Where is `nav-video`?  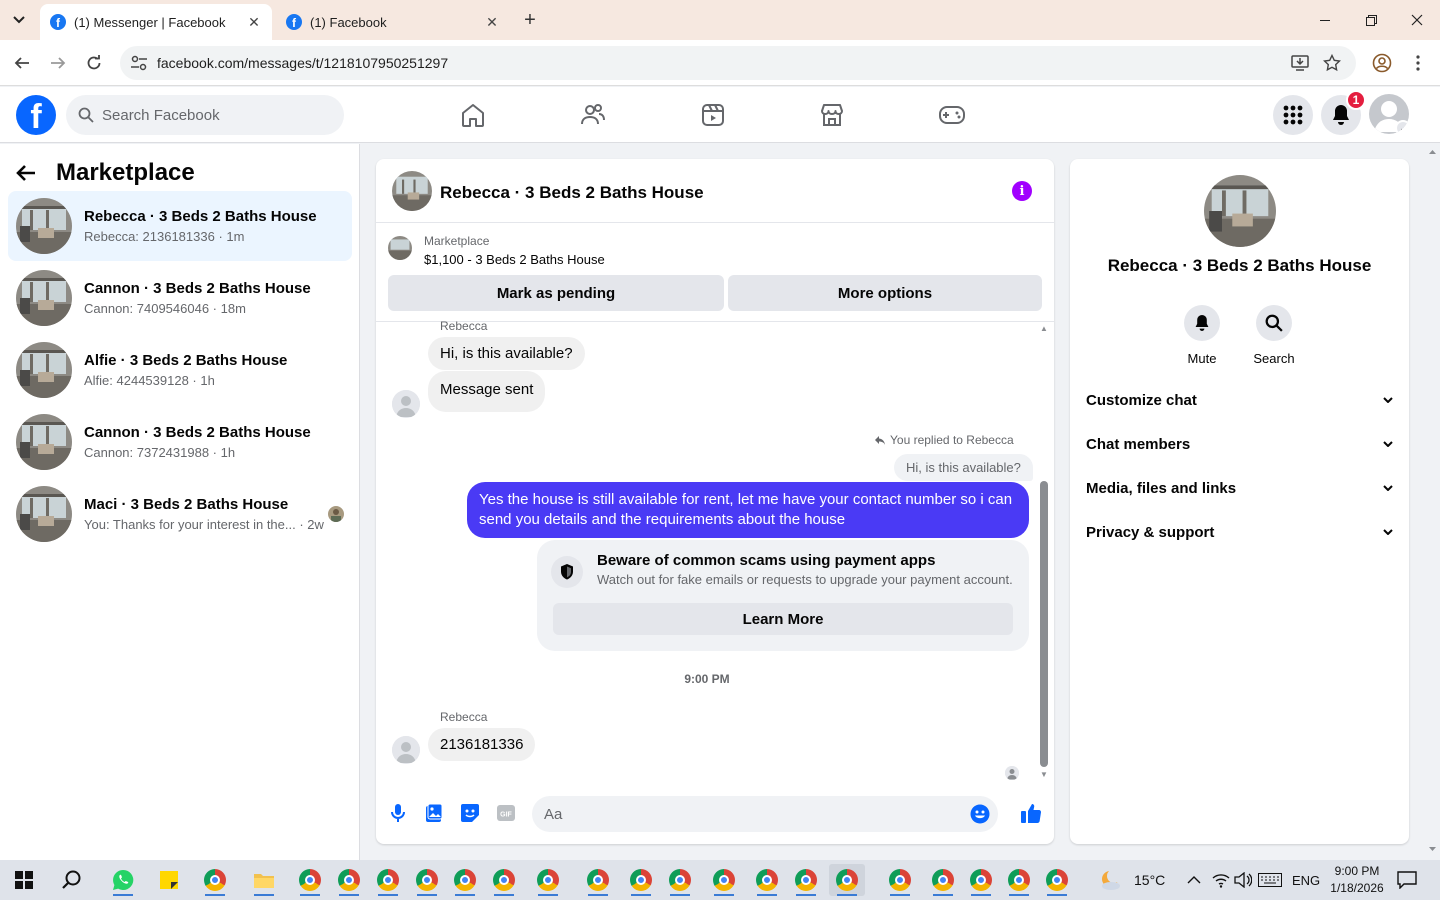
nav-video is located at coordinates (713, 115).